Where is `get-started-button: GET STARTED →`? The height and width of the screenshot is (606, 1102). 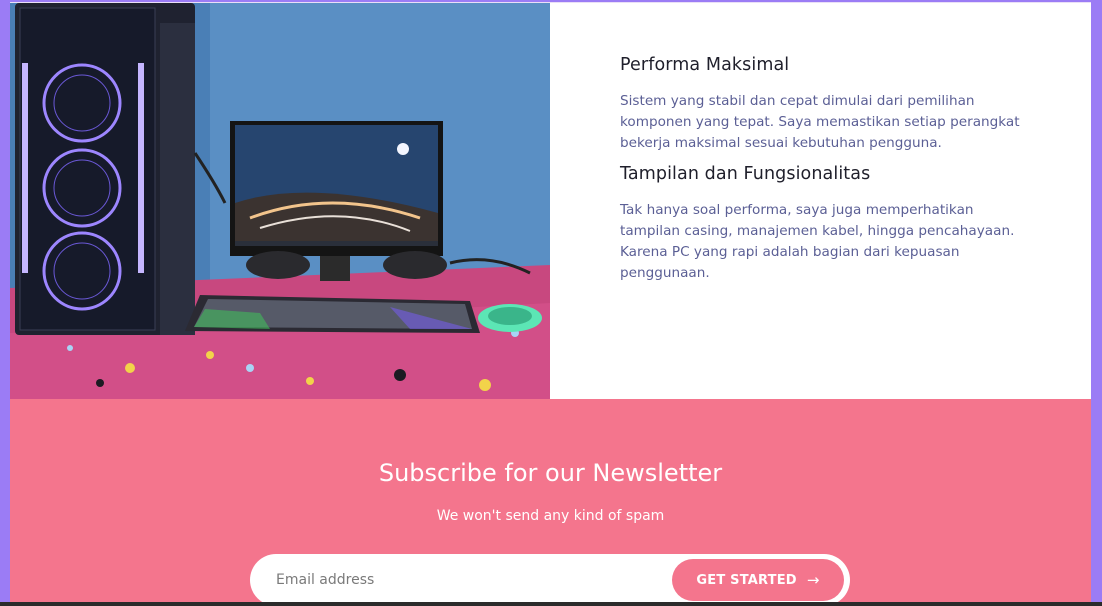
get-started-button: GET STARTED → is located at coordinates (758, 580).